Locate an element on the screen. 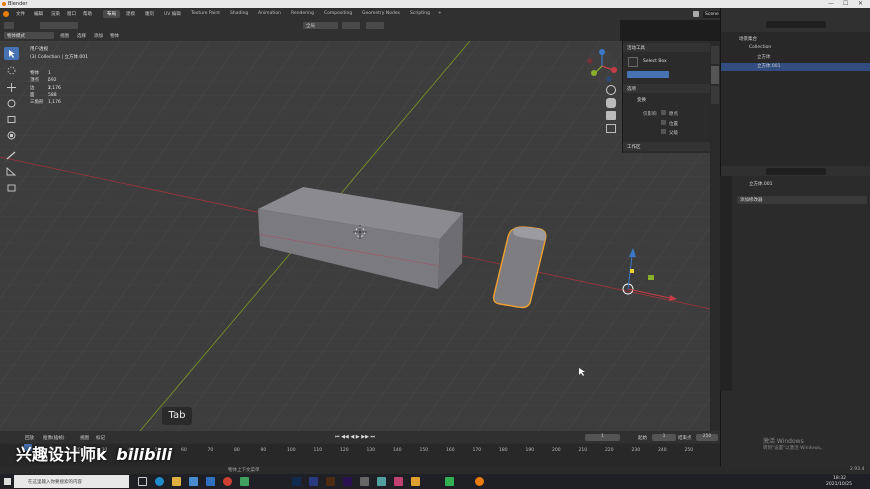  timeline-tick-label: 130 is located at coordinates (371, 450).